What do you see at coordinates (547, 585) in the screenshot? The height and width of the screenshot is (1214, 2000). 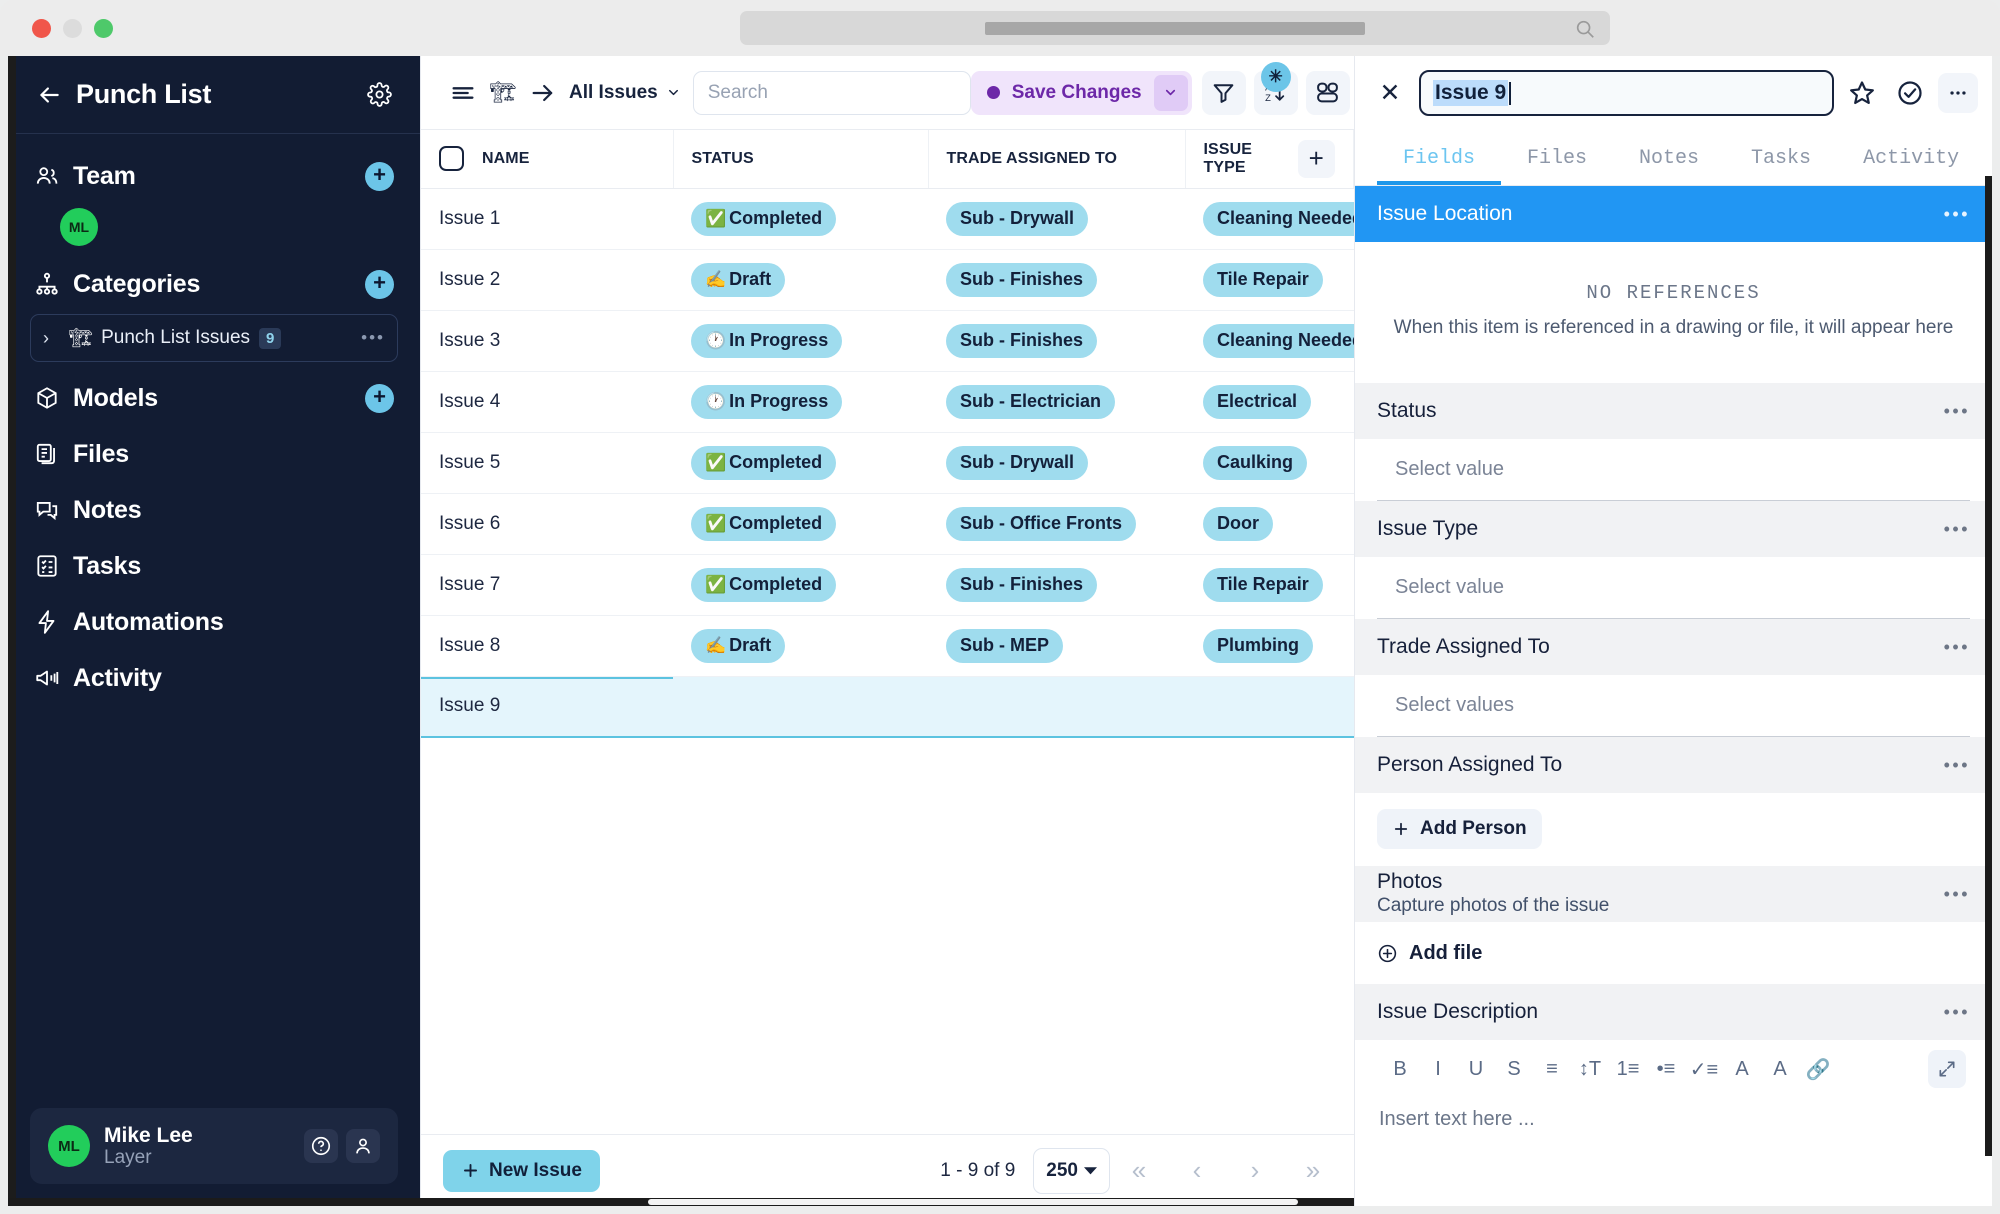 I see `cell-name: Issue 7` at bounding box center [547, 585].